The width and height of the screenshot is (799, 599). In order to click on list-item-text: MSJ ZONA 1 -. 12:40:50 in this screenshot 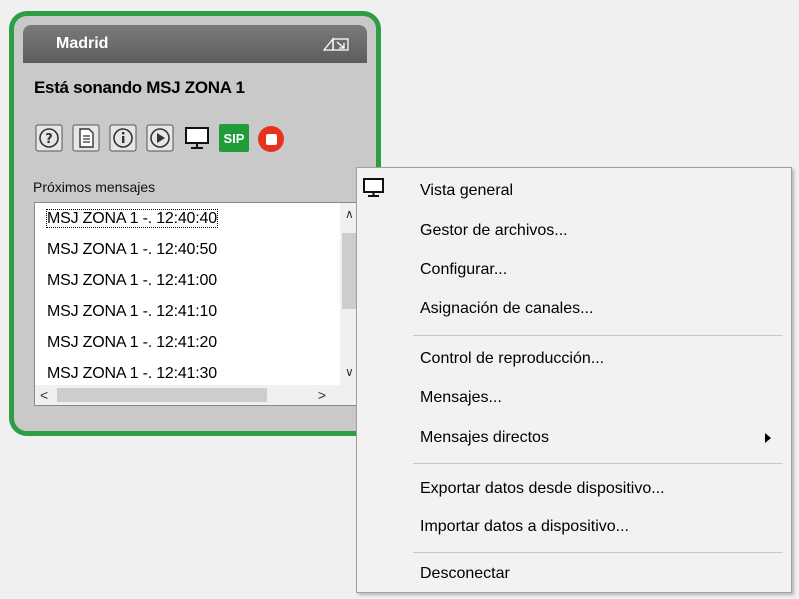, I will do `click(132, 249)`.